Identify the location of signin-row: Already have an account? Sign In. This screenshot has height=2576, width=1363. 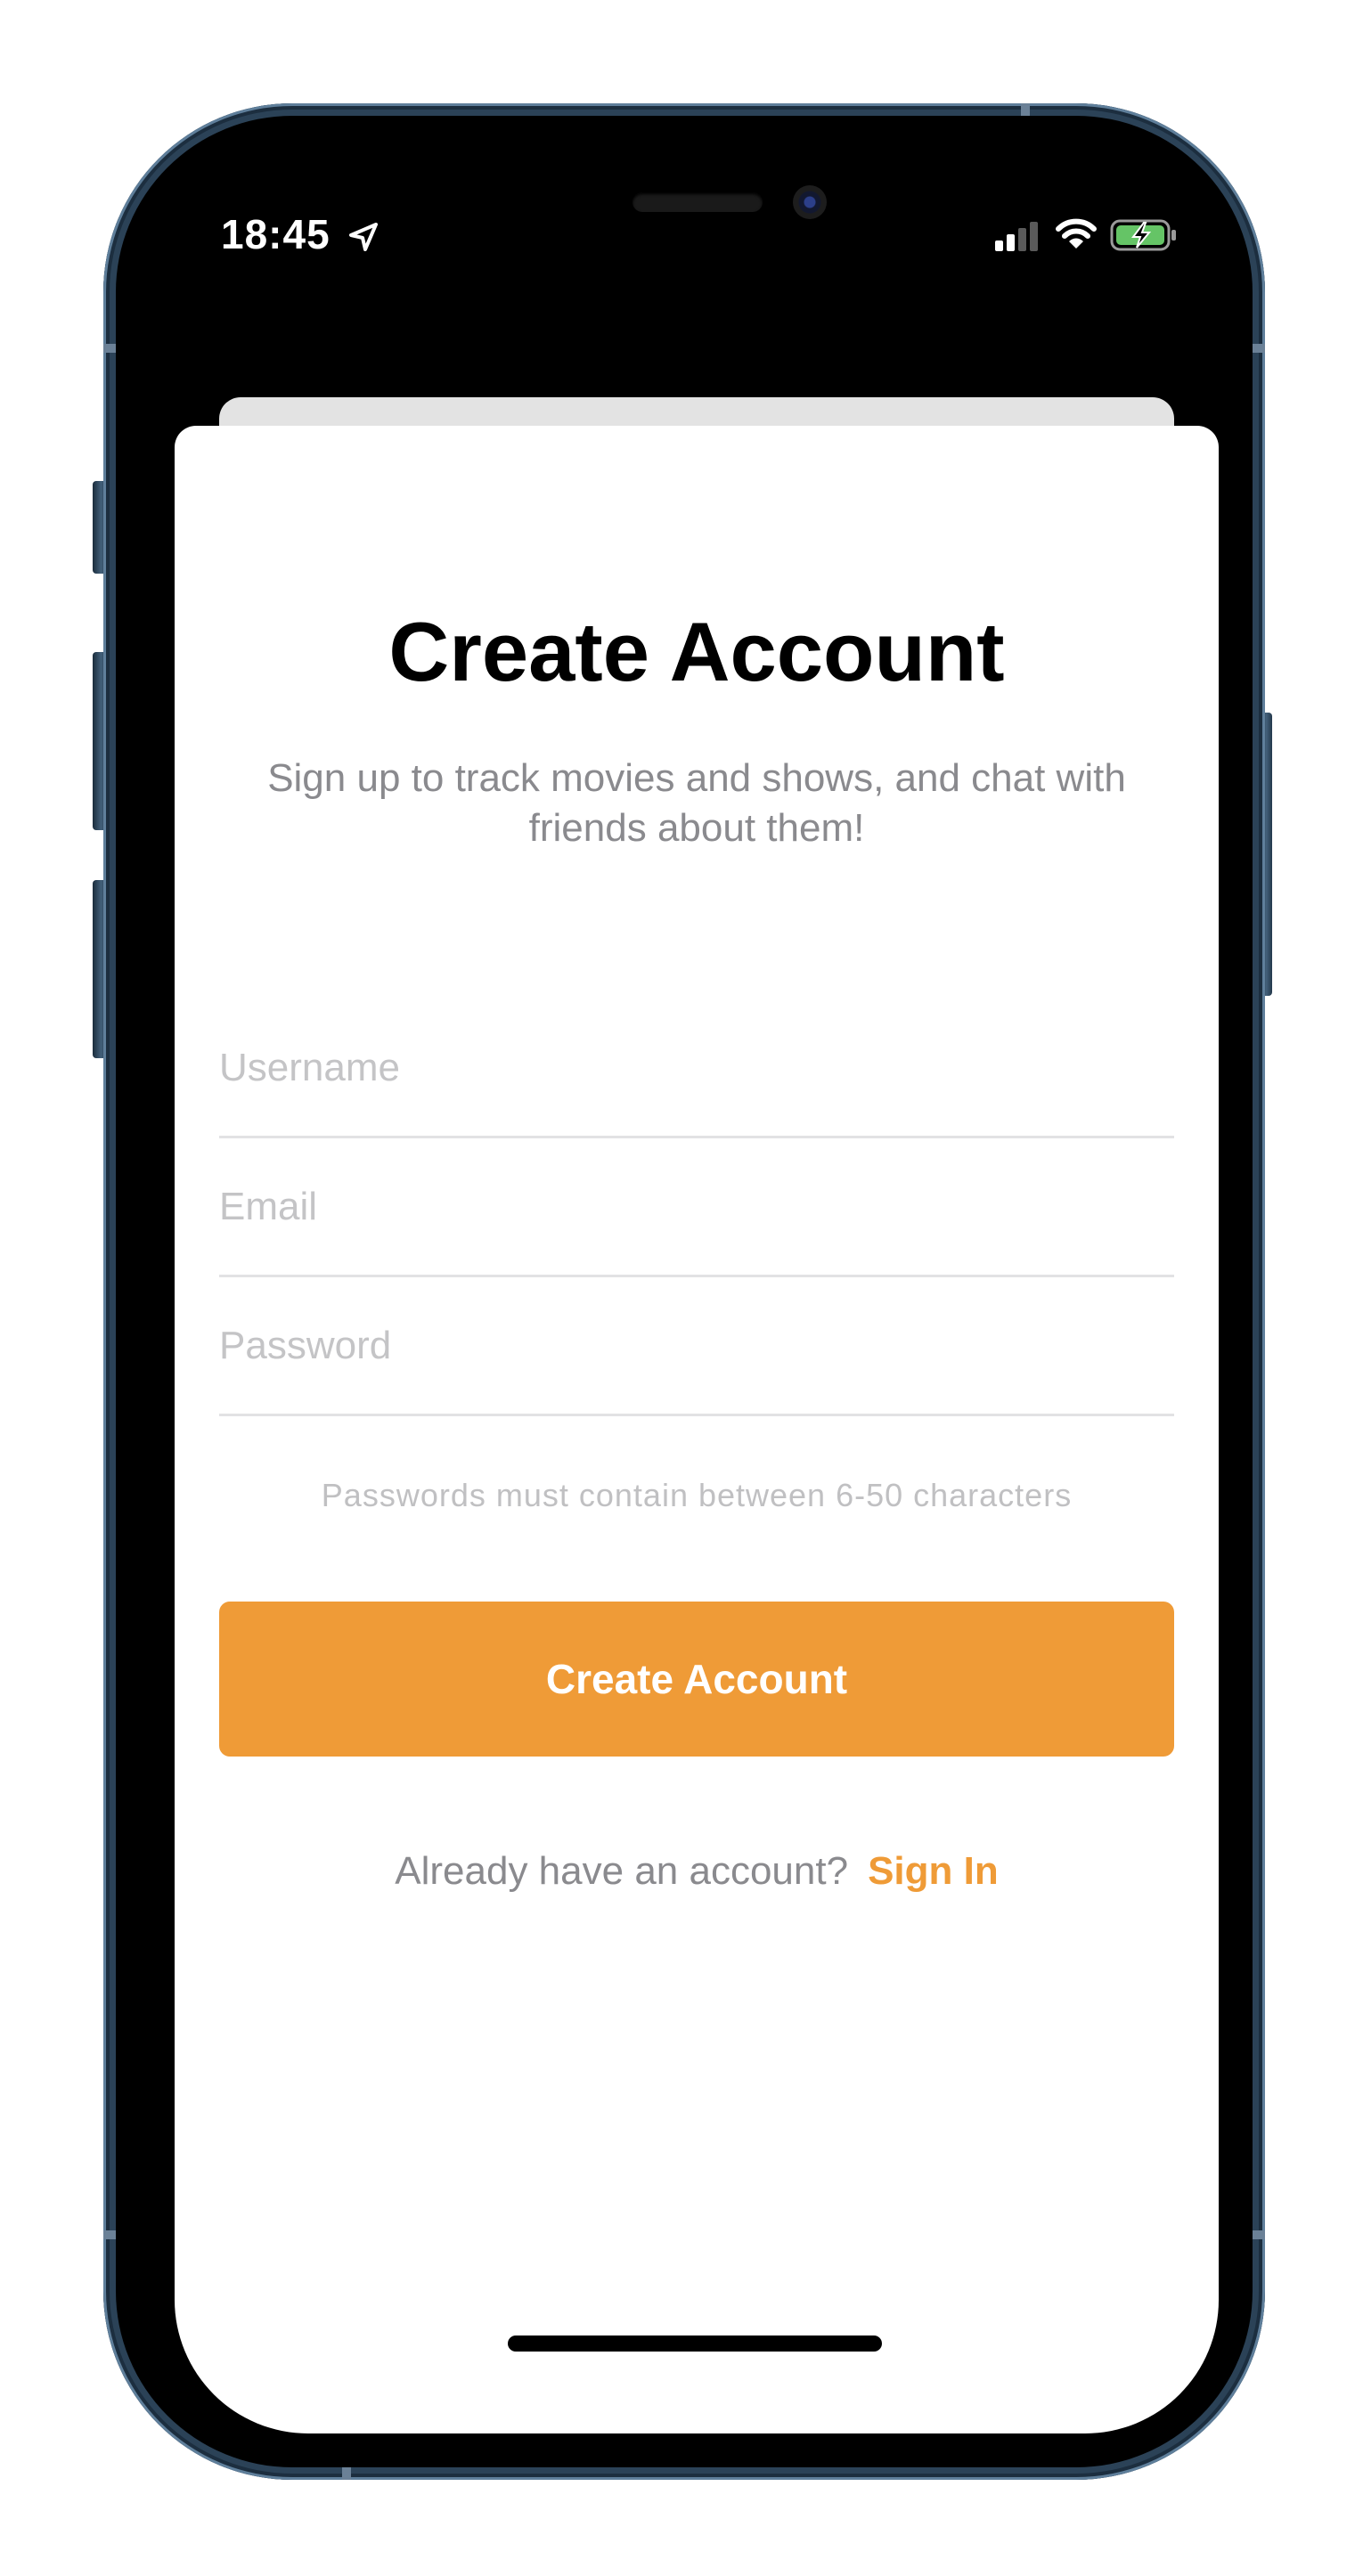
(697, 1871).